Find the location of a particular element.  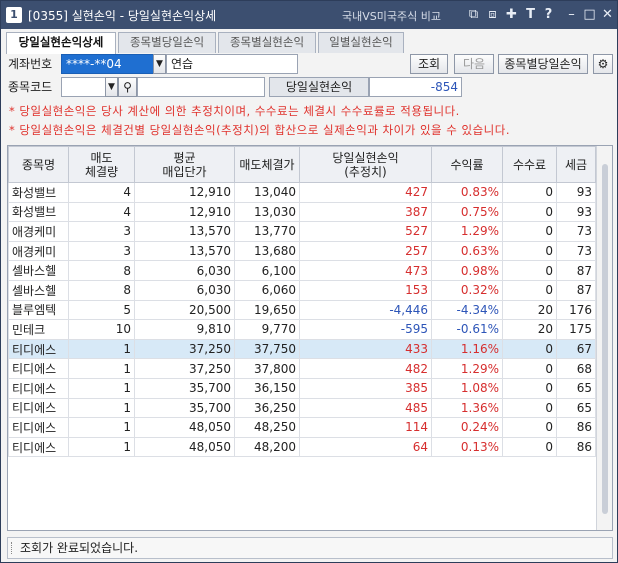

cell-rate: -4.34% is located at coordinates (467, 310).